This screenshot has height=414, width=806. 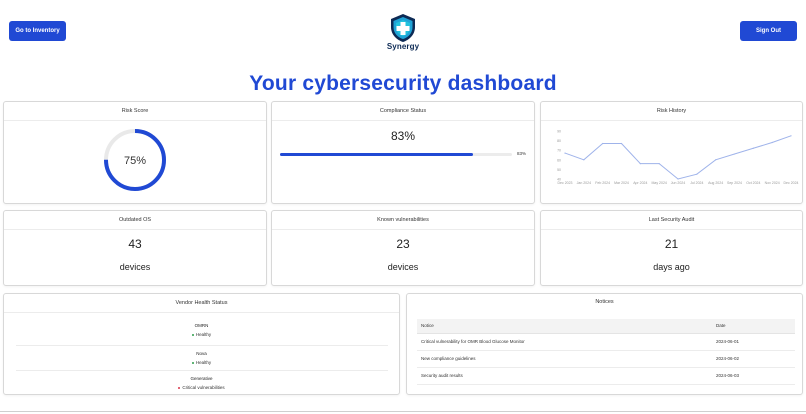 I want to click on column-header-date: Date, so click(x=753, y=326).